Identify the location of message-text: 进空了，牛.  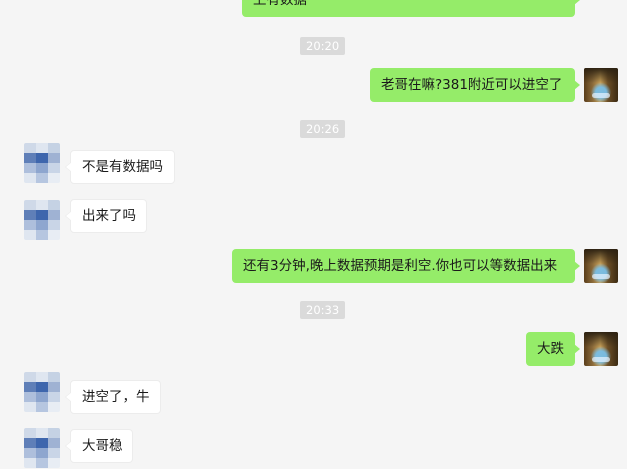
(116, 397).